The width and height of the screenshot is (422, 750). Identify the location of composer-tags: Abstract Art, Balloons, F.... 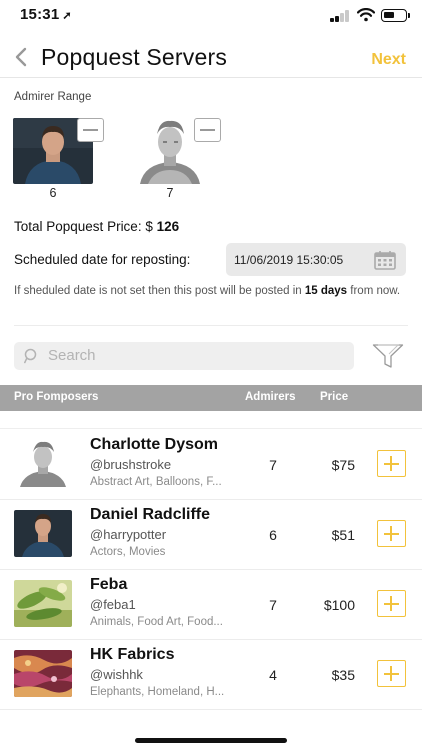
(156, 482).